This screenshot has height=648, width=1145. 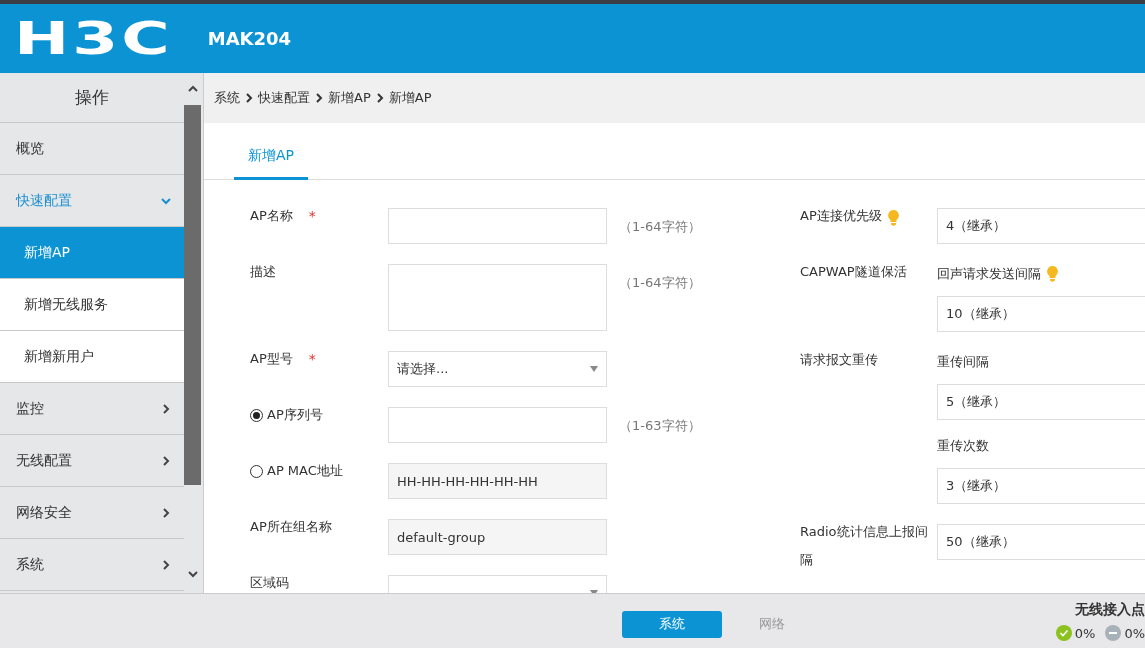 I want to click on field-sublabel: 重传间隔, so click(x=963, y=362).